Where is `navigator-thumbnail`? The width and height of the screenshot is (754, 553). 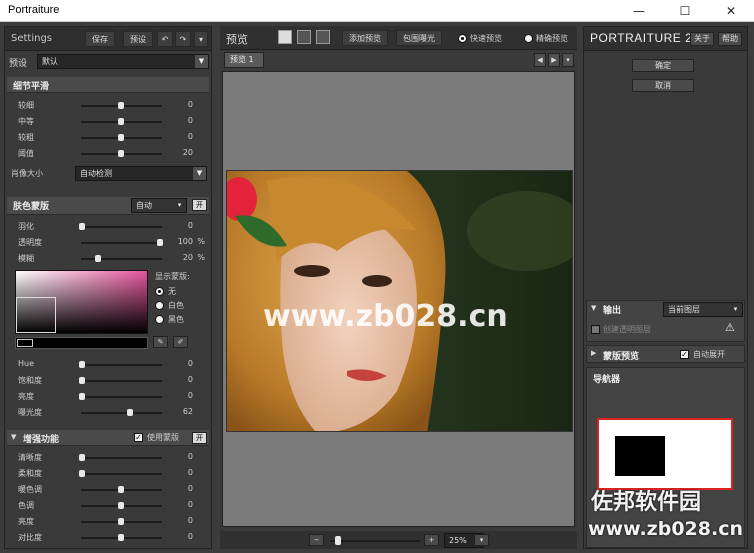 navigator-thumbnail is located at coordinates (665, 454).